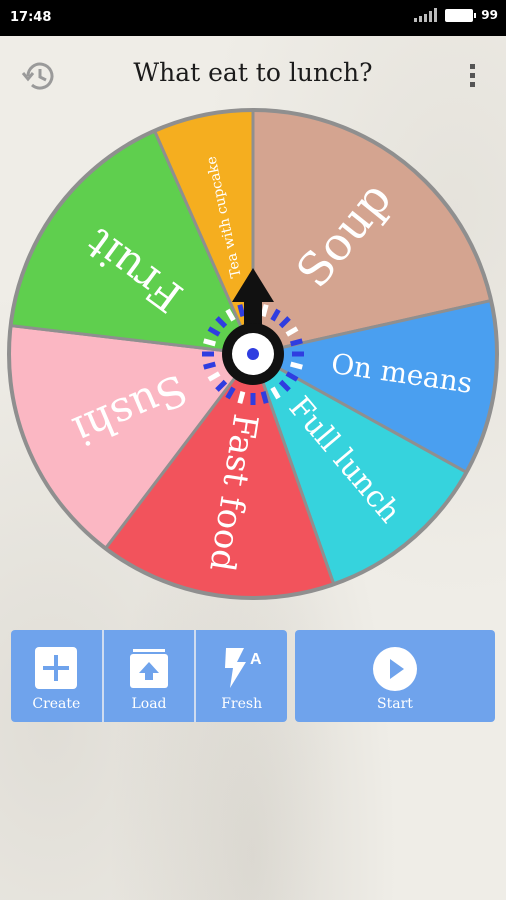 The width and height of the screenshot is (506, 900). What do you see at coordinates (149, 704) in the screenshot?
I see `load-label: Load` at bounding box center [149, 704].